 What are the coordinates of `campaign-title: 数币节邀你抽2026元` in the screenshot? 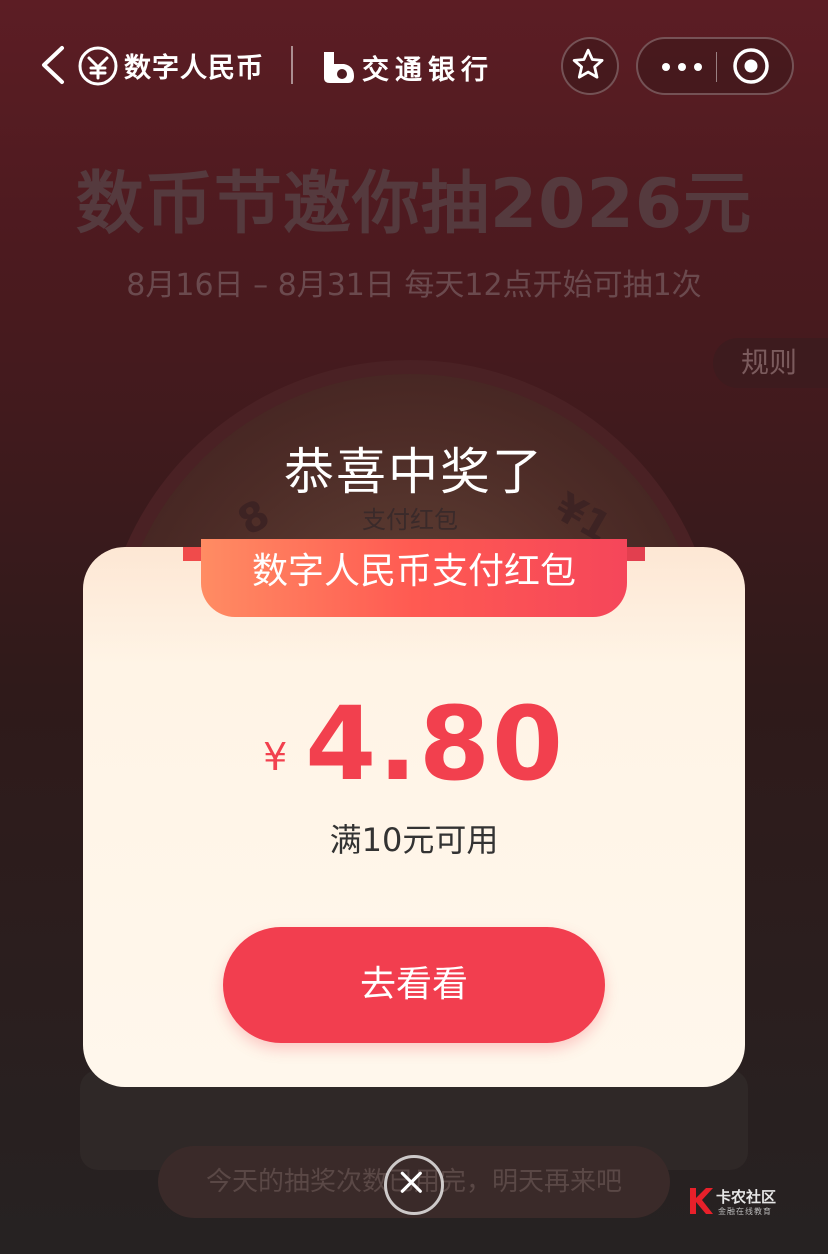 It's located at (414, 204).